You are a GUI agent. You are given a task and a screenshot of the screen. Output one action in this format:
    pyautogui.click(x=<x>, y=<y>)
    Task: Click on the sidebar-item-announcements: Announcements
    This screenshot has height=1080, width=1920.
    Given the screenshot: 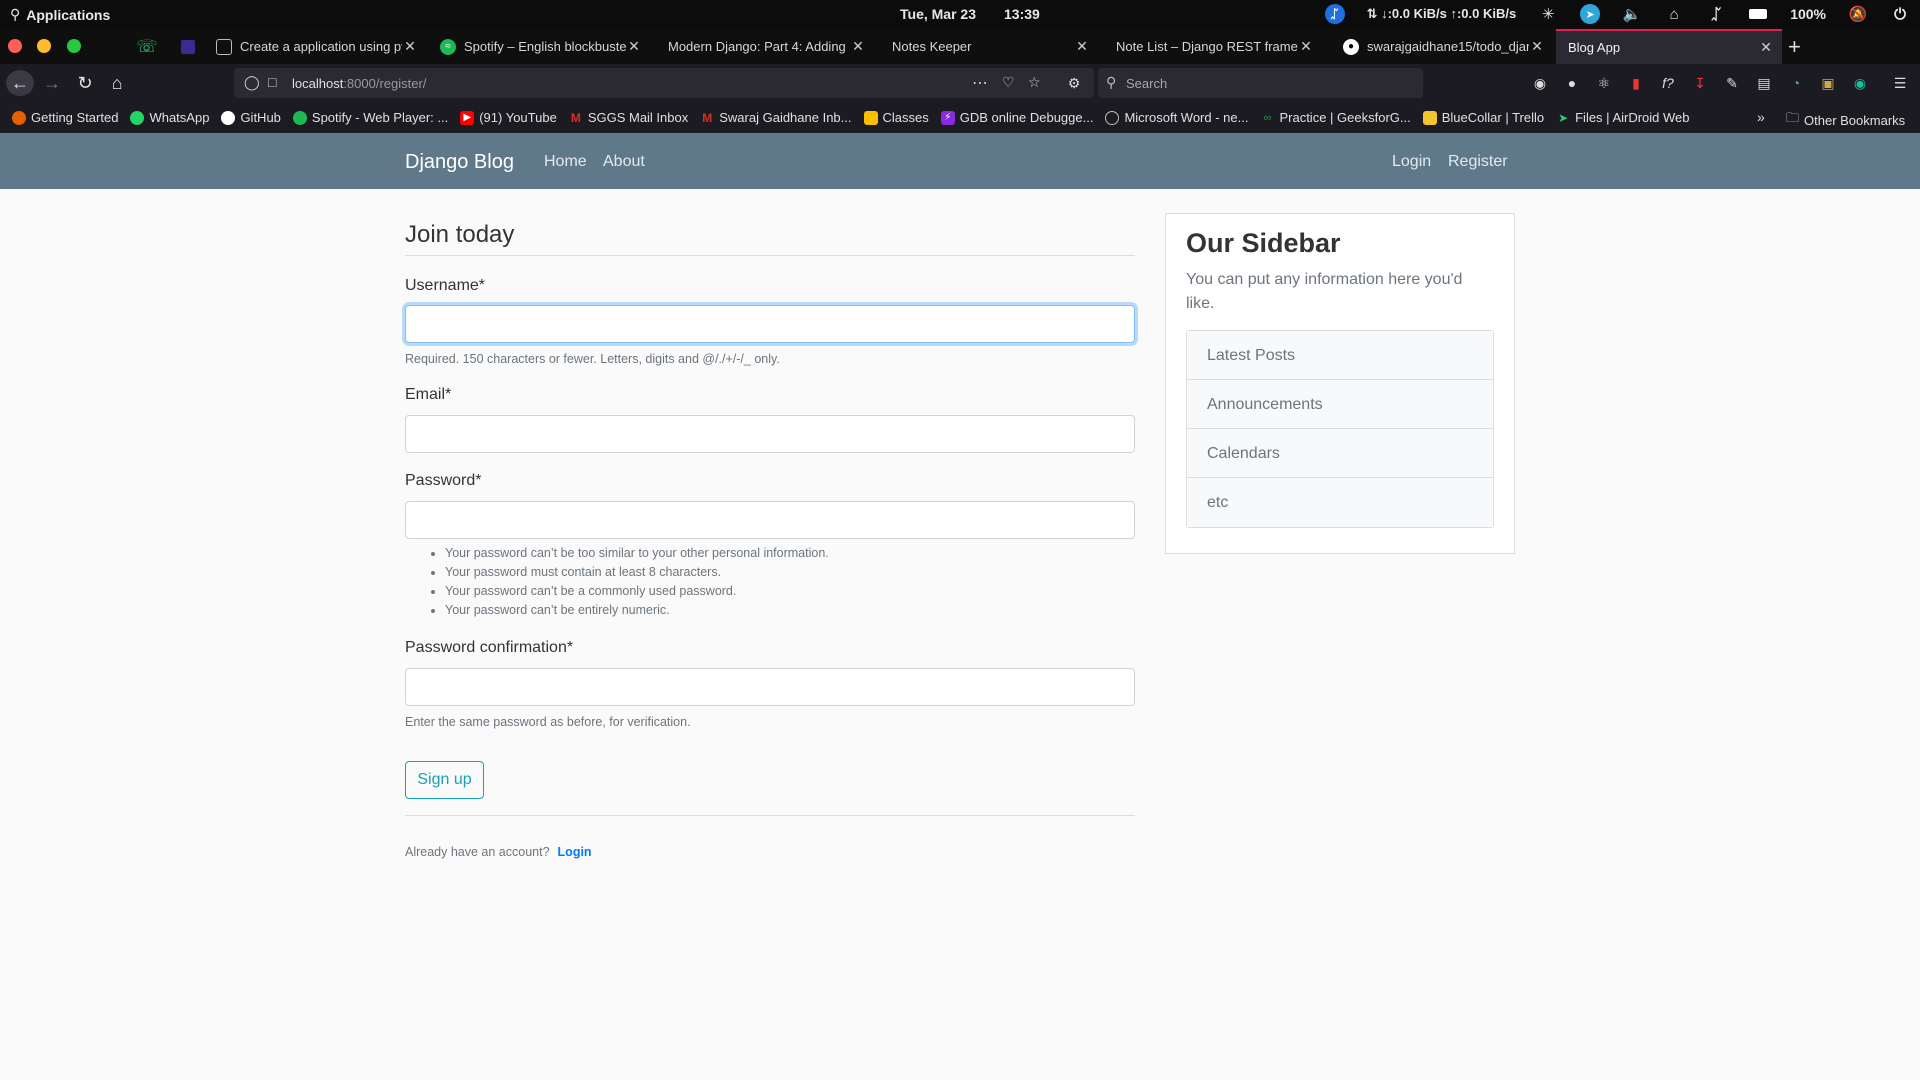 What is the action you would take?
    pyautogui.click(x=1340, y=404)
    